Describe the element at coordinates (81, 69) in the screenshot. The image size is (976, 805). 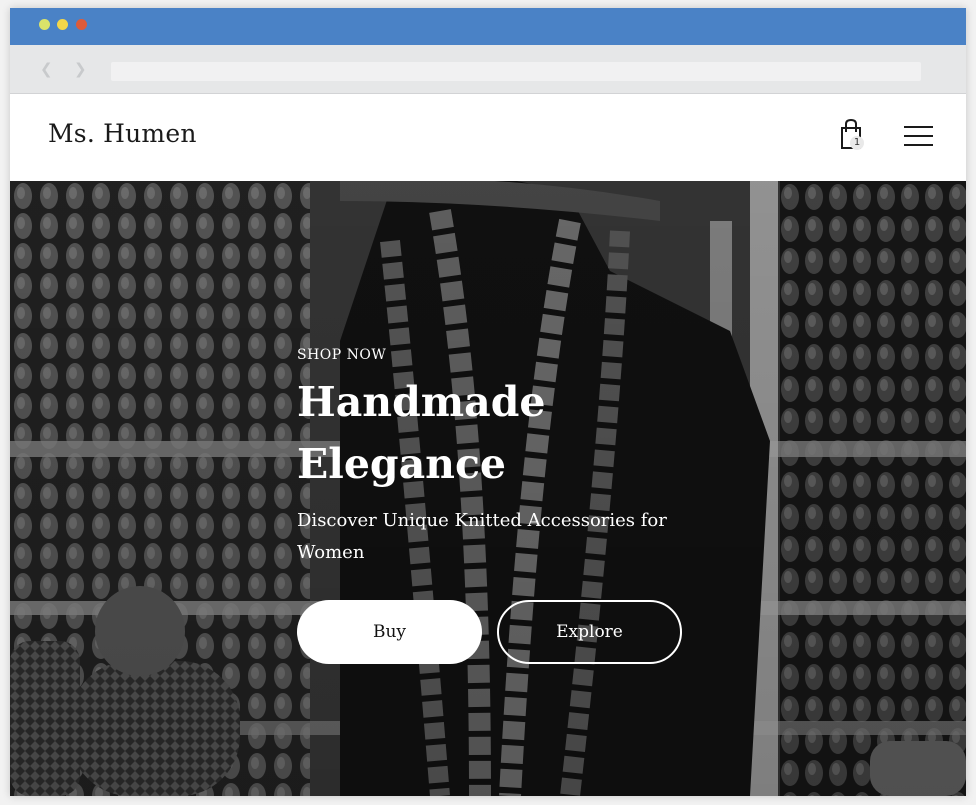
I see `chevron-right-icon: ❯` at that location.